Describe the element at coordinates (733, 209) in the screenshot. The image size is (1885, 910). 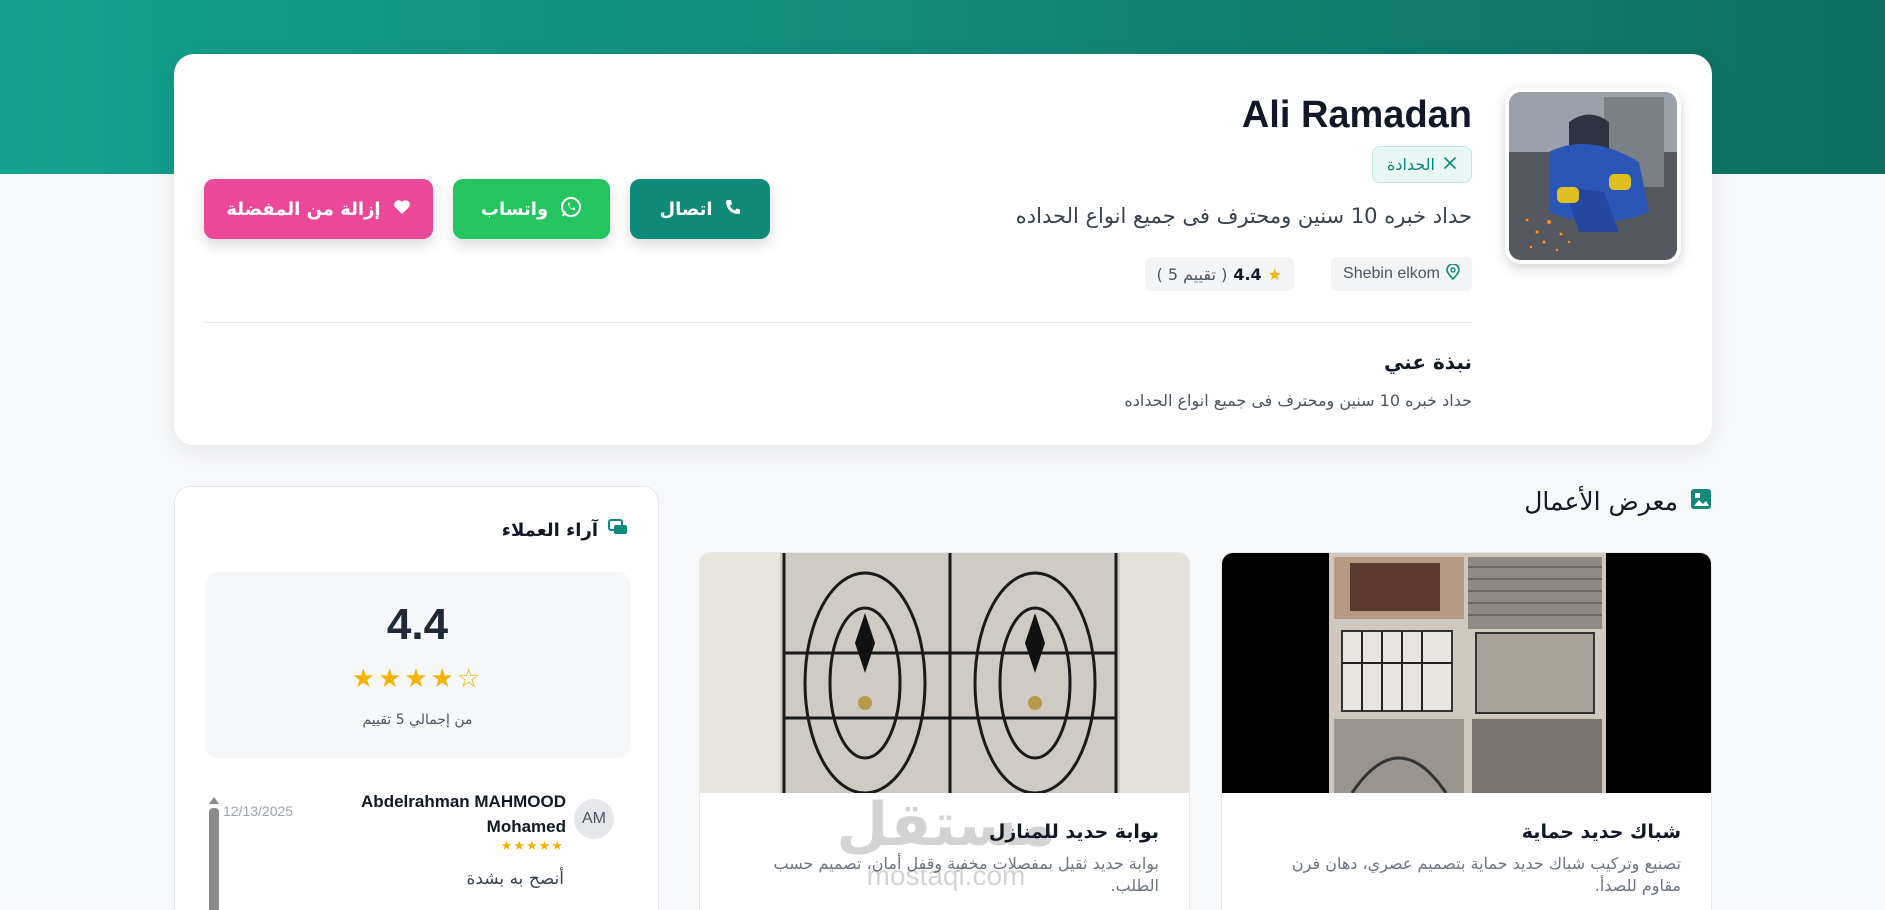
I see `phone-icon` at that location.